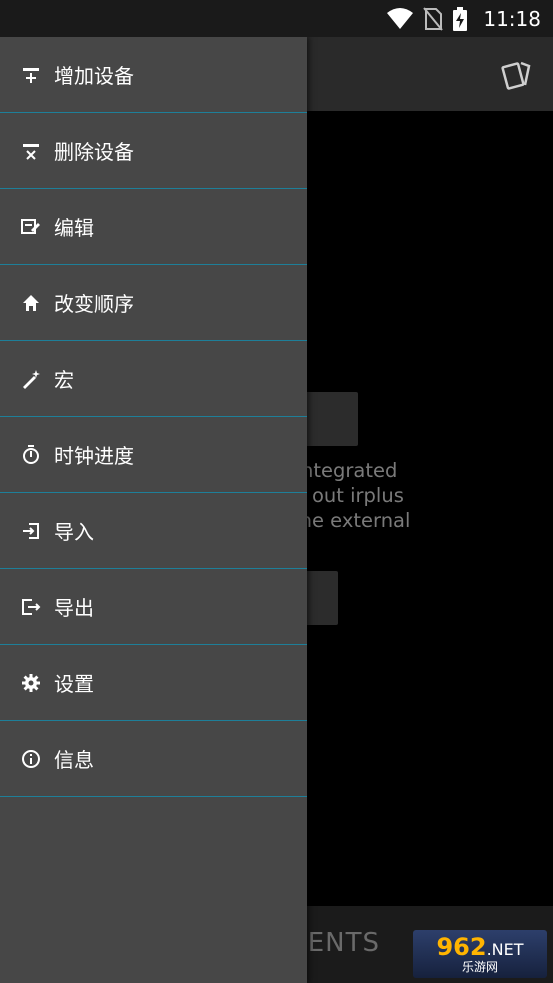 The width and height of the screenshot is (553, 983). Describe the element at coordinates (153, 303) in the screenshot. I see `menu-item-reorder: 改变顺序` at that location.